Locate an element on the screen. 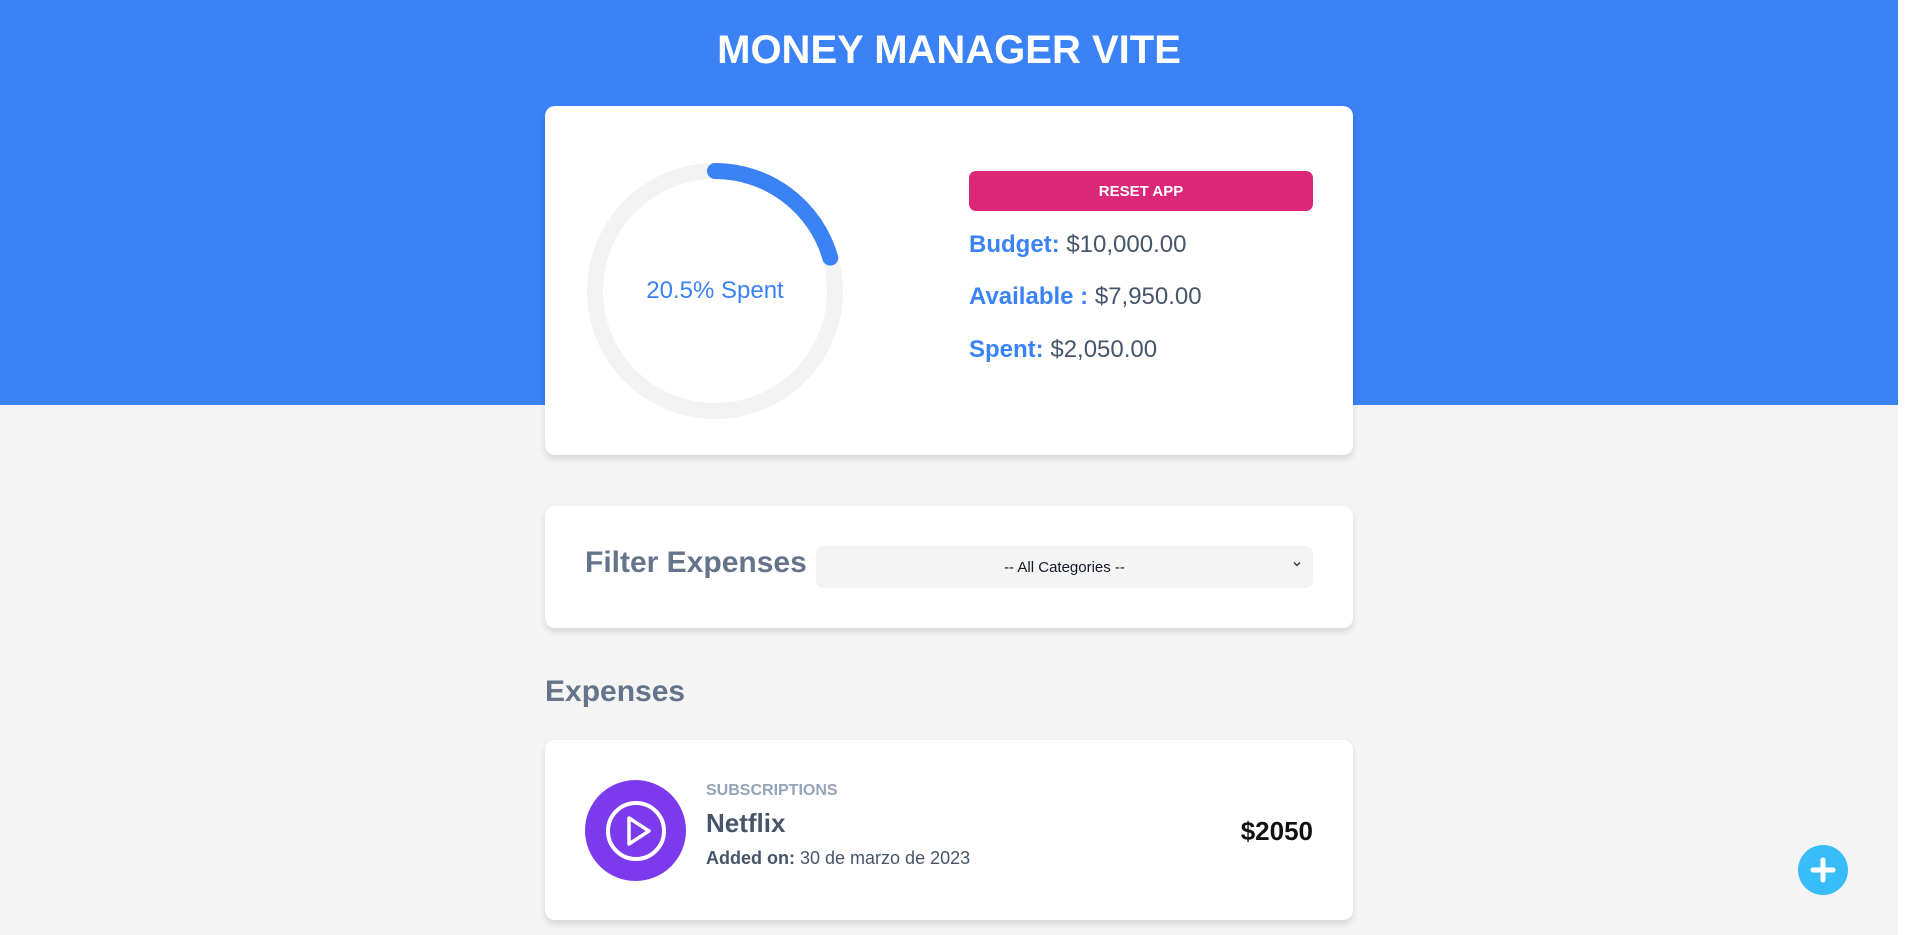 Image resolution: width=1914 pixels, height=935 pixels. expenses-heading: Expenses is located at coordinates (615, 691).